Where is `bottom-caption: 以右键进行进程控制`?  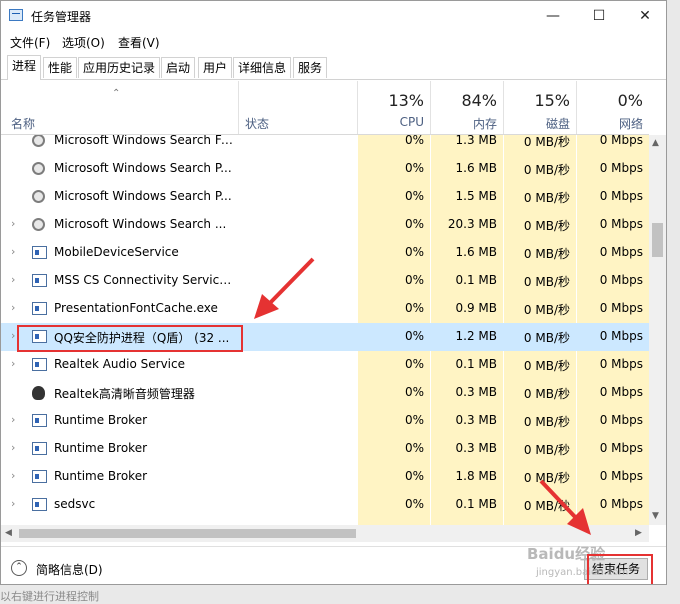
bottom-caption: 以右键进行进程控制 is located at coordinates (49, 596).